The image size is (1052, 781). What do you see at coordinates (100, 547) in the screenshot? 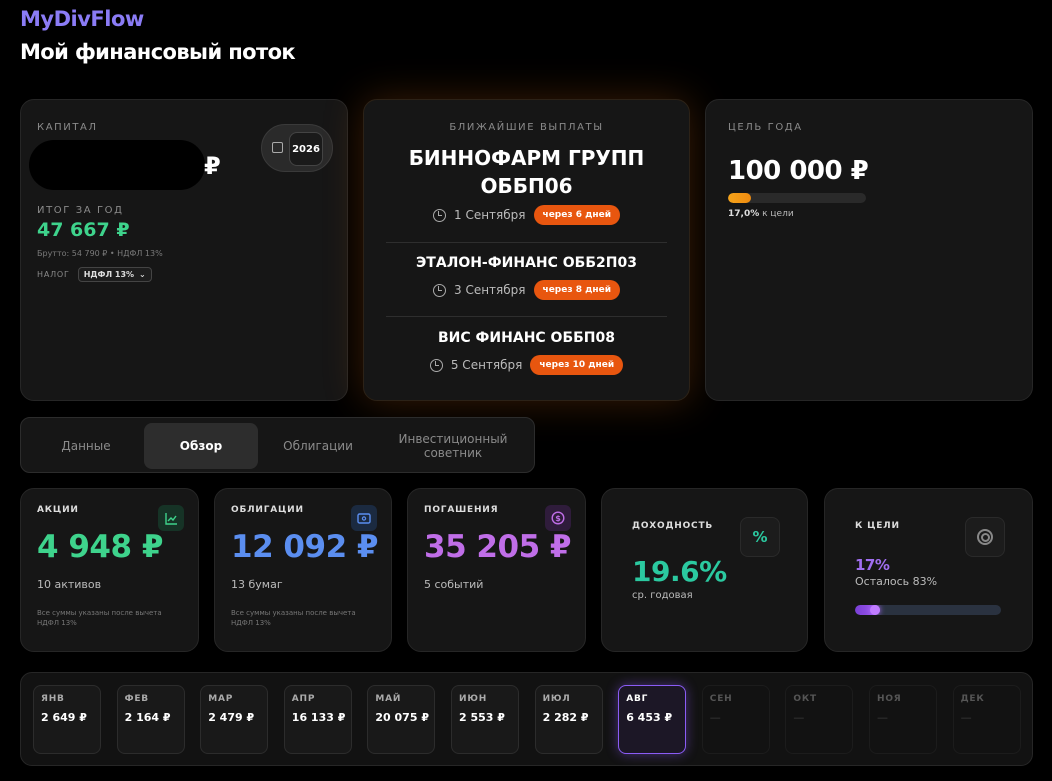
I see `stocks-value: 4 948 ₽` at bounding box center [100, 547].